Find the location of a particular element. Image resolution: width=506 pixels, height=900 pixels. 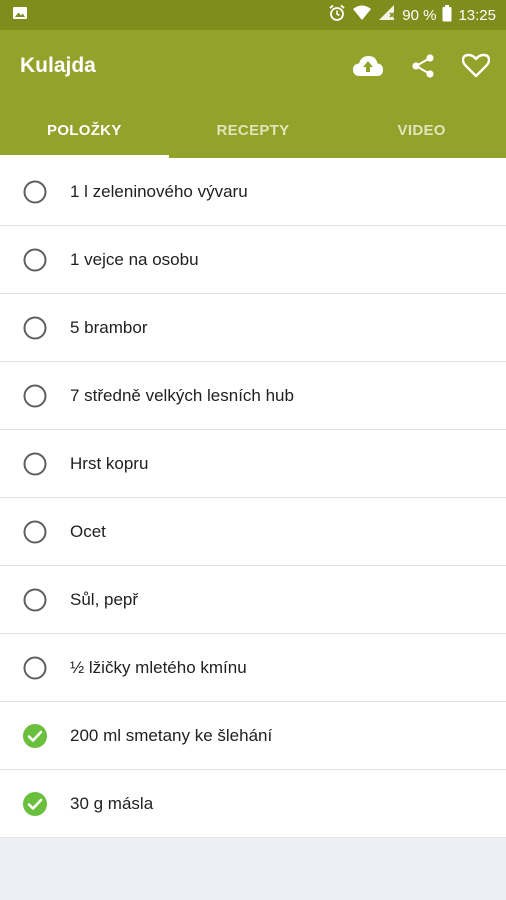

item-label: 5 brambor is located at coordinates (109, 327).